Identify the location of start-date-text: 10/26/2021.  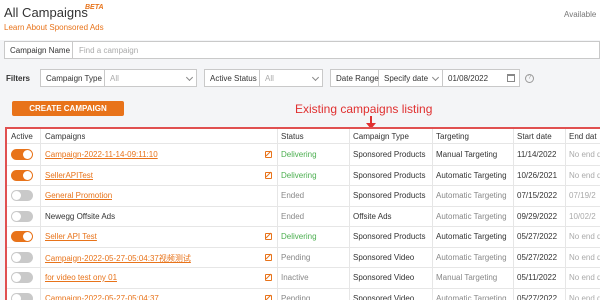
(537, 175).